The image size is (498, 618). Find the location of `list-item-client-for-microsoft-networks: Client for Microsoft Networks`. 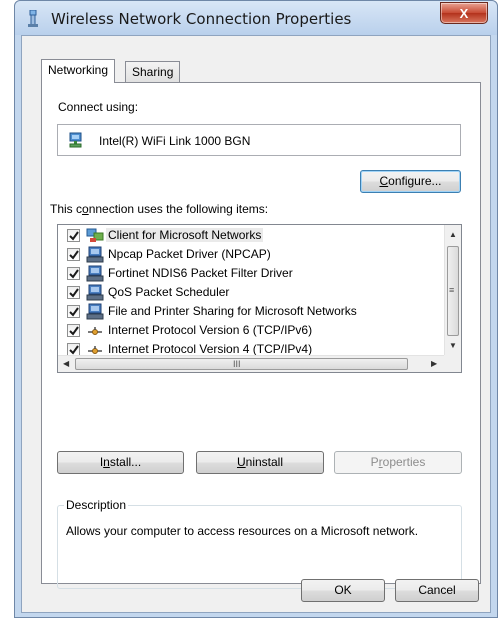

list-item-client-for-microsoft-networks: Client for Microsoft Networks is located at coordinates (249, 235).